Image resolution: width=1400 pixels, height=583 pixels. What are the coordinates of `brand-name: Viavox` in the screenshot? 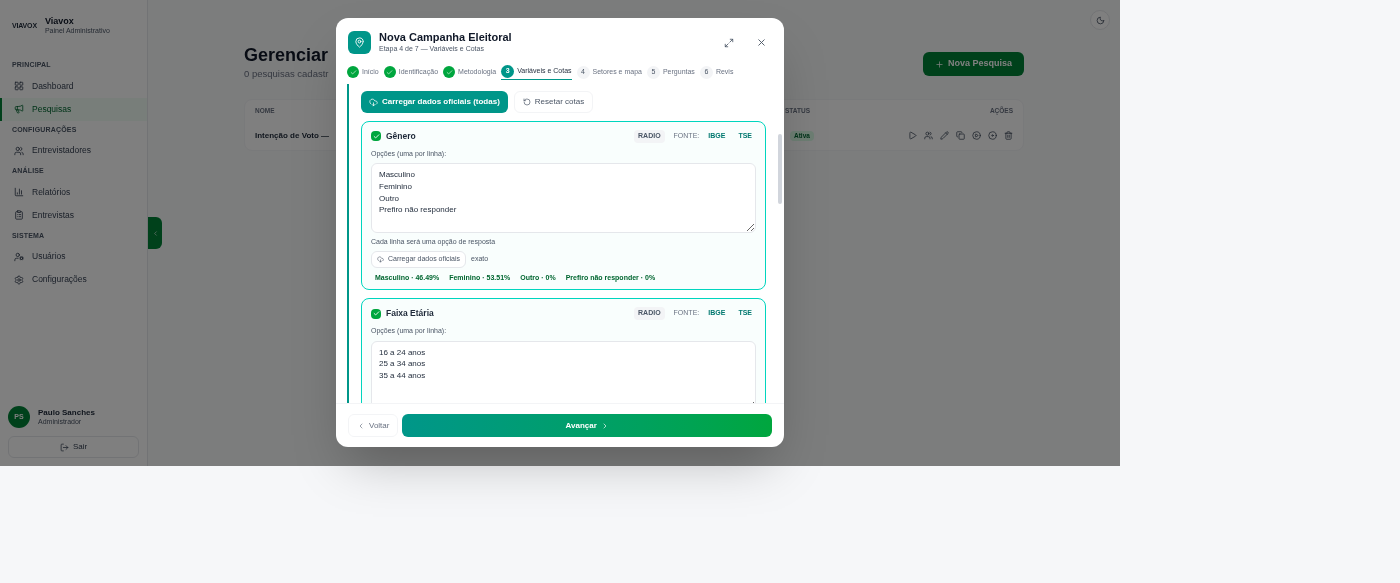 It's located at (59, 22).